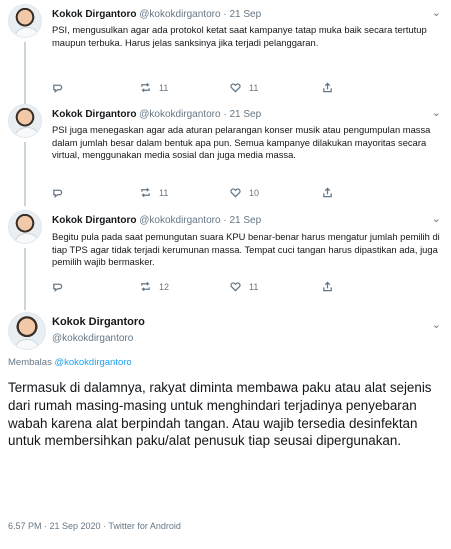  I want to click on main-tweet-header: Kokok Dirgantoro @kokokdirgantoro, so click(98, 330).